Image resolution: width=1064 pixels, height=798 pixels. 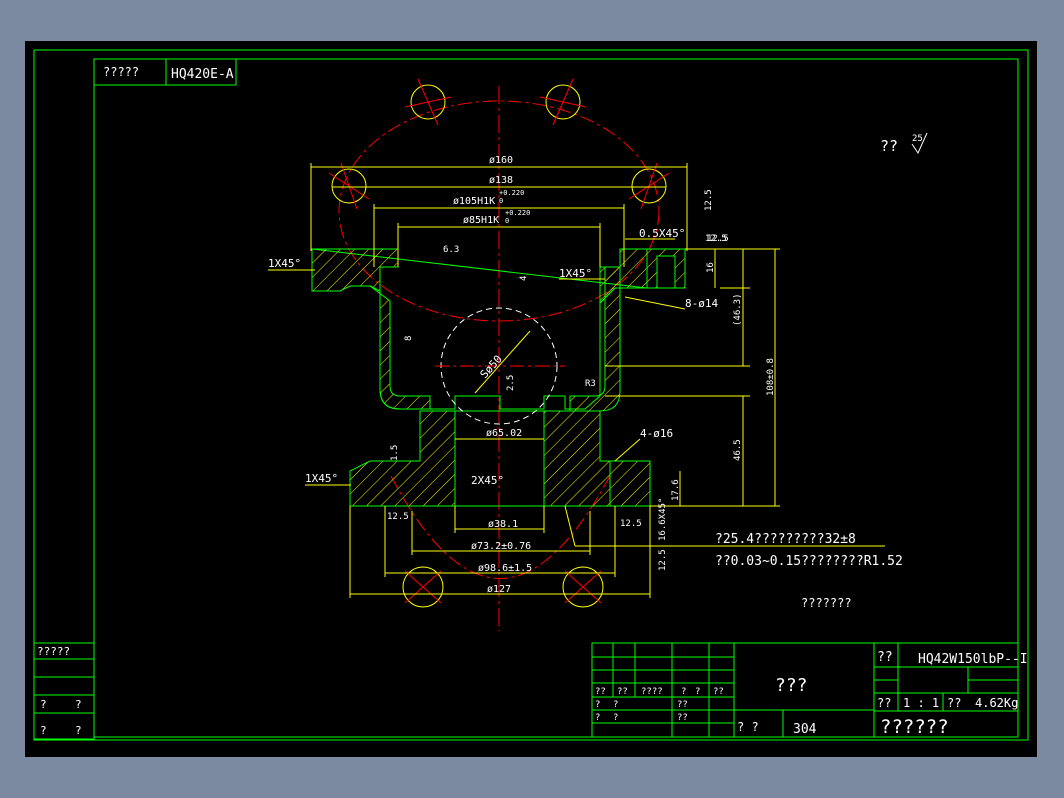 I want to click on dim-d381: ø38.1, so click(x=499, y=519).